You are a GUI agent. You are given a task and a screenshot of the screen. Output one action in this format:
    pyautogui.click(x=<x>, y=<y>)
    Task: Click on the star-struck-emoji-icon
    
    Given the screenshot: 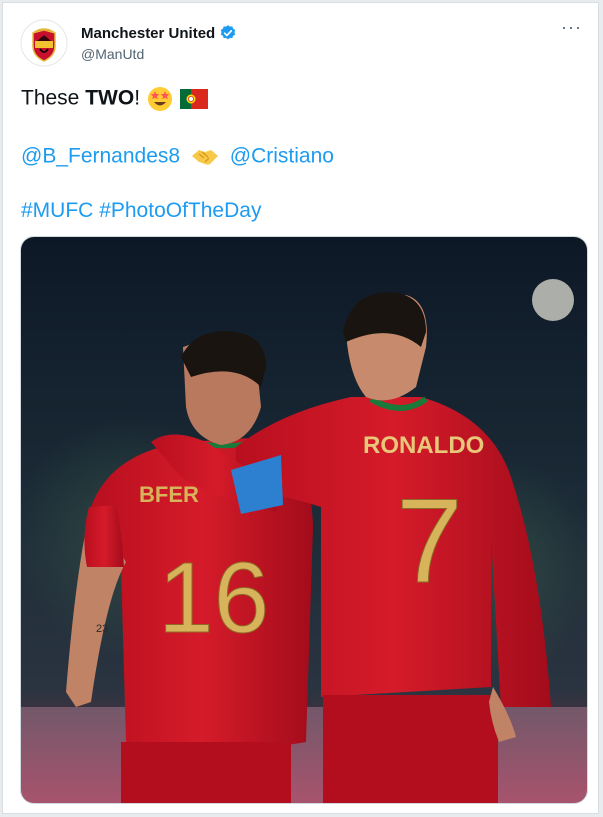 What is the action you would take?
    pyautogui.click(x=159, y=99)
    